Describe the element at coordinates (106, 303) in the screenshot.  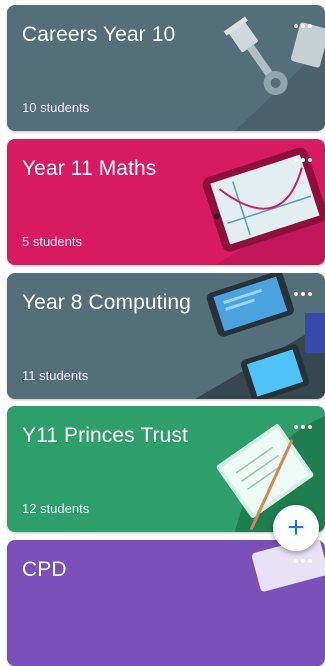
I see `class-title: Year 8 Computing` at that location.